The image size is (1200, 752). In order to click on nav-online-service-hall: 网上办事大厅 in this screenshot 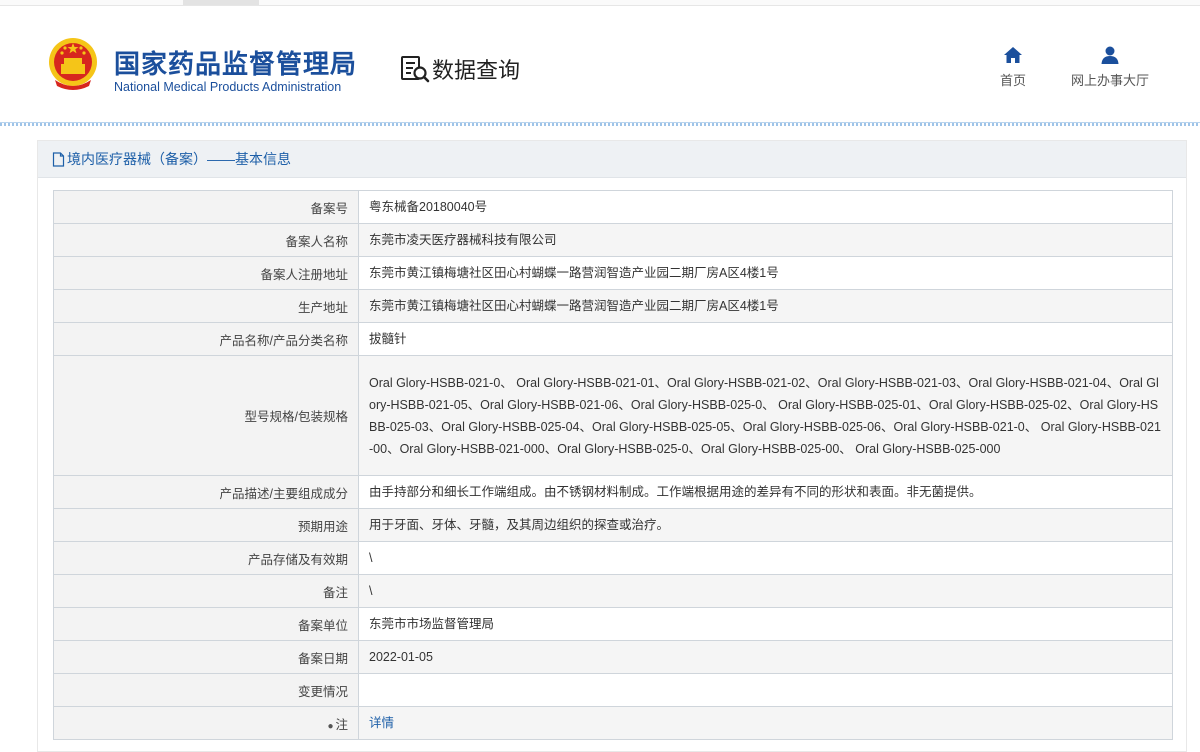, I will do `click(1110, 67)`.